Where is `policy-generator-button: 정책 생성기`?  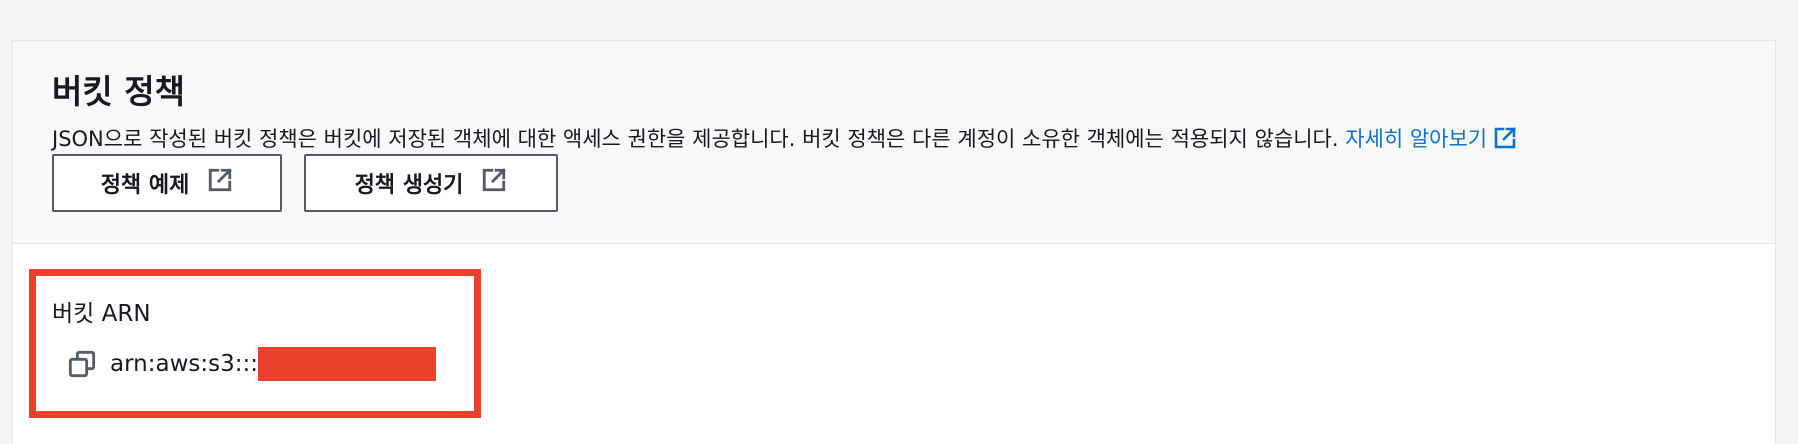
policy-generator-button: 정책 생성기 is located at coordinates (431, 183).